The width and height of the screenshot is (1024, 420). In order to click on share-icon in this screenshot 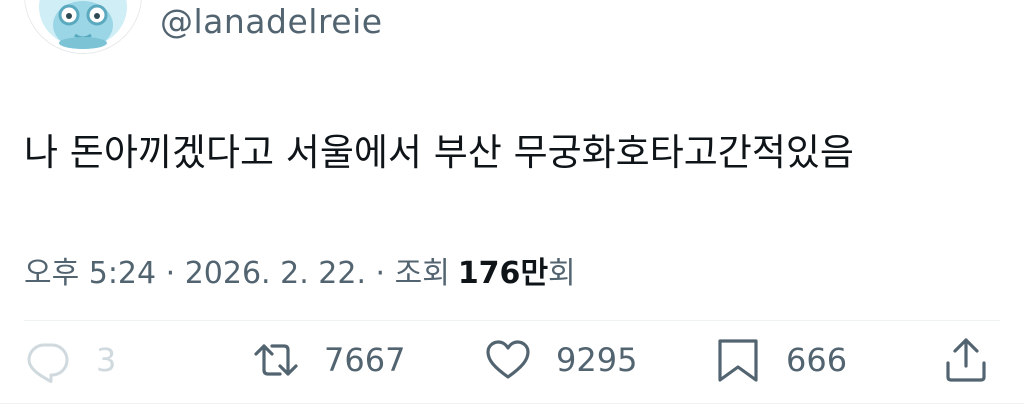, I will do `click(966, 360)`.